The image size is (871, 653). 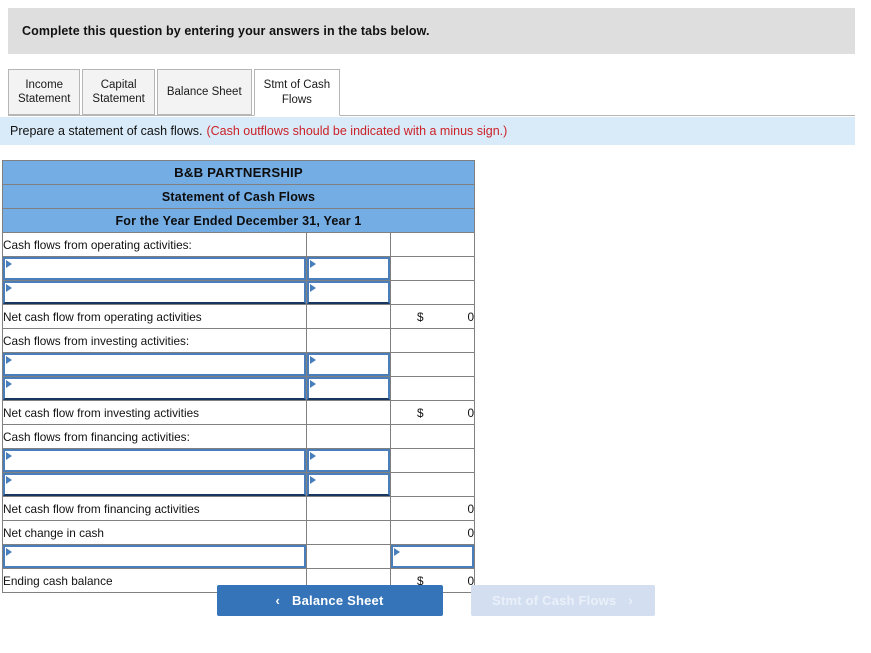 What do you see at coordinates (238, 172) in the screenshot?
I see `table-header-row: B&B PARTNERSHIP` at bounding box center [238, 172].